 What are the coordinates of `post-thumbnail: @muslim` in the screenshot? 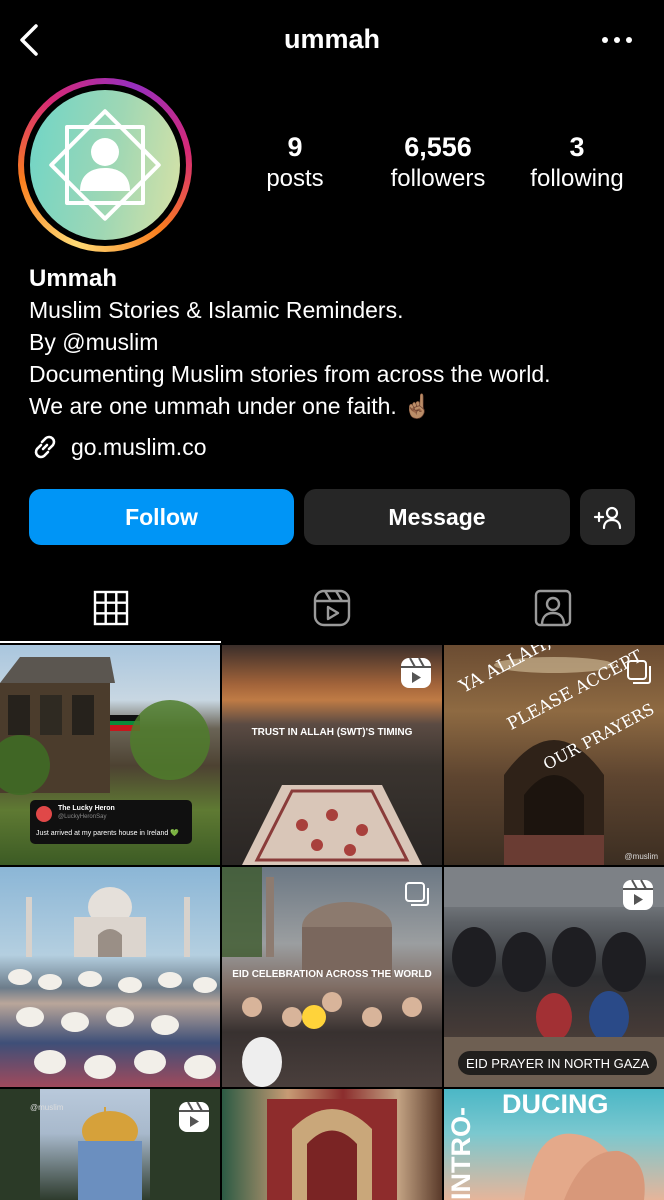 It's located at (110, 1144).